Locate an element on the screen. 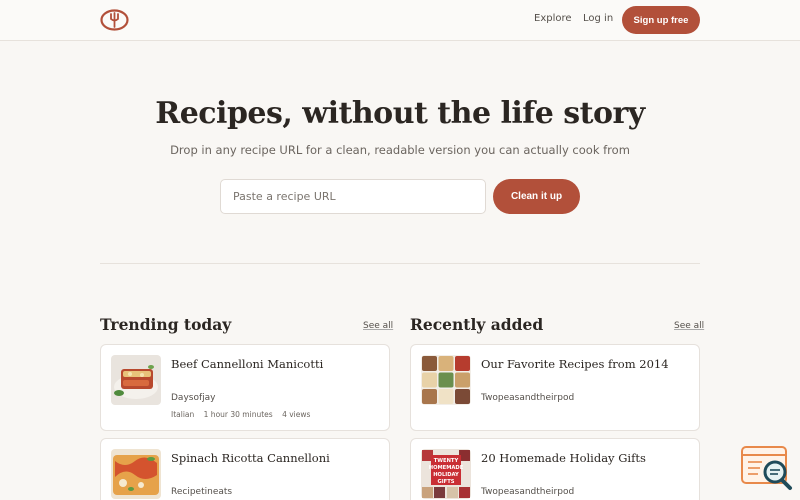 The image size is (800, 500). recipe-source: Recipetineats is located at coordinates (202, 492).